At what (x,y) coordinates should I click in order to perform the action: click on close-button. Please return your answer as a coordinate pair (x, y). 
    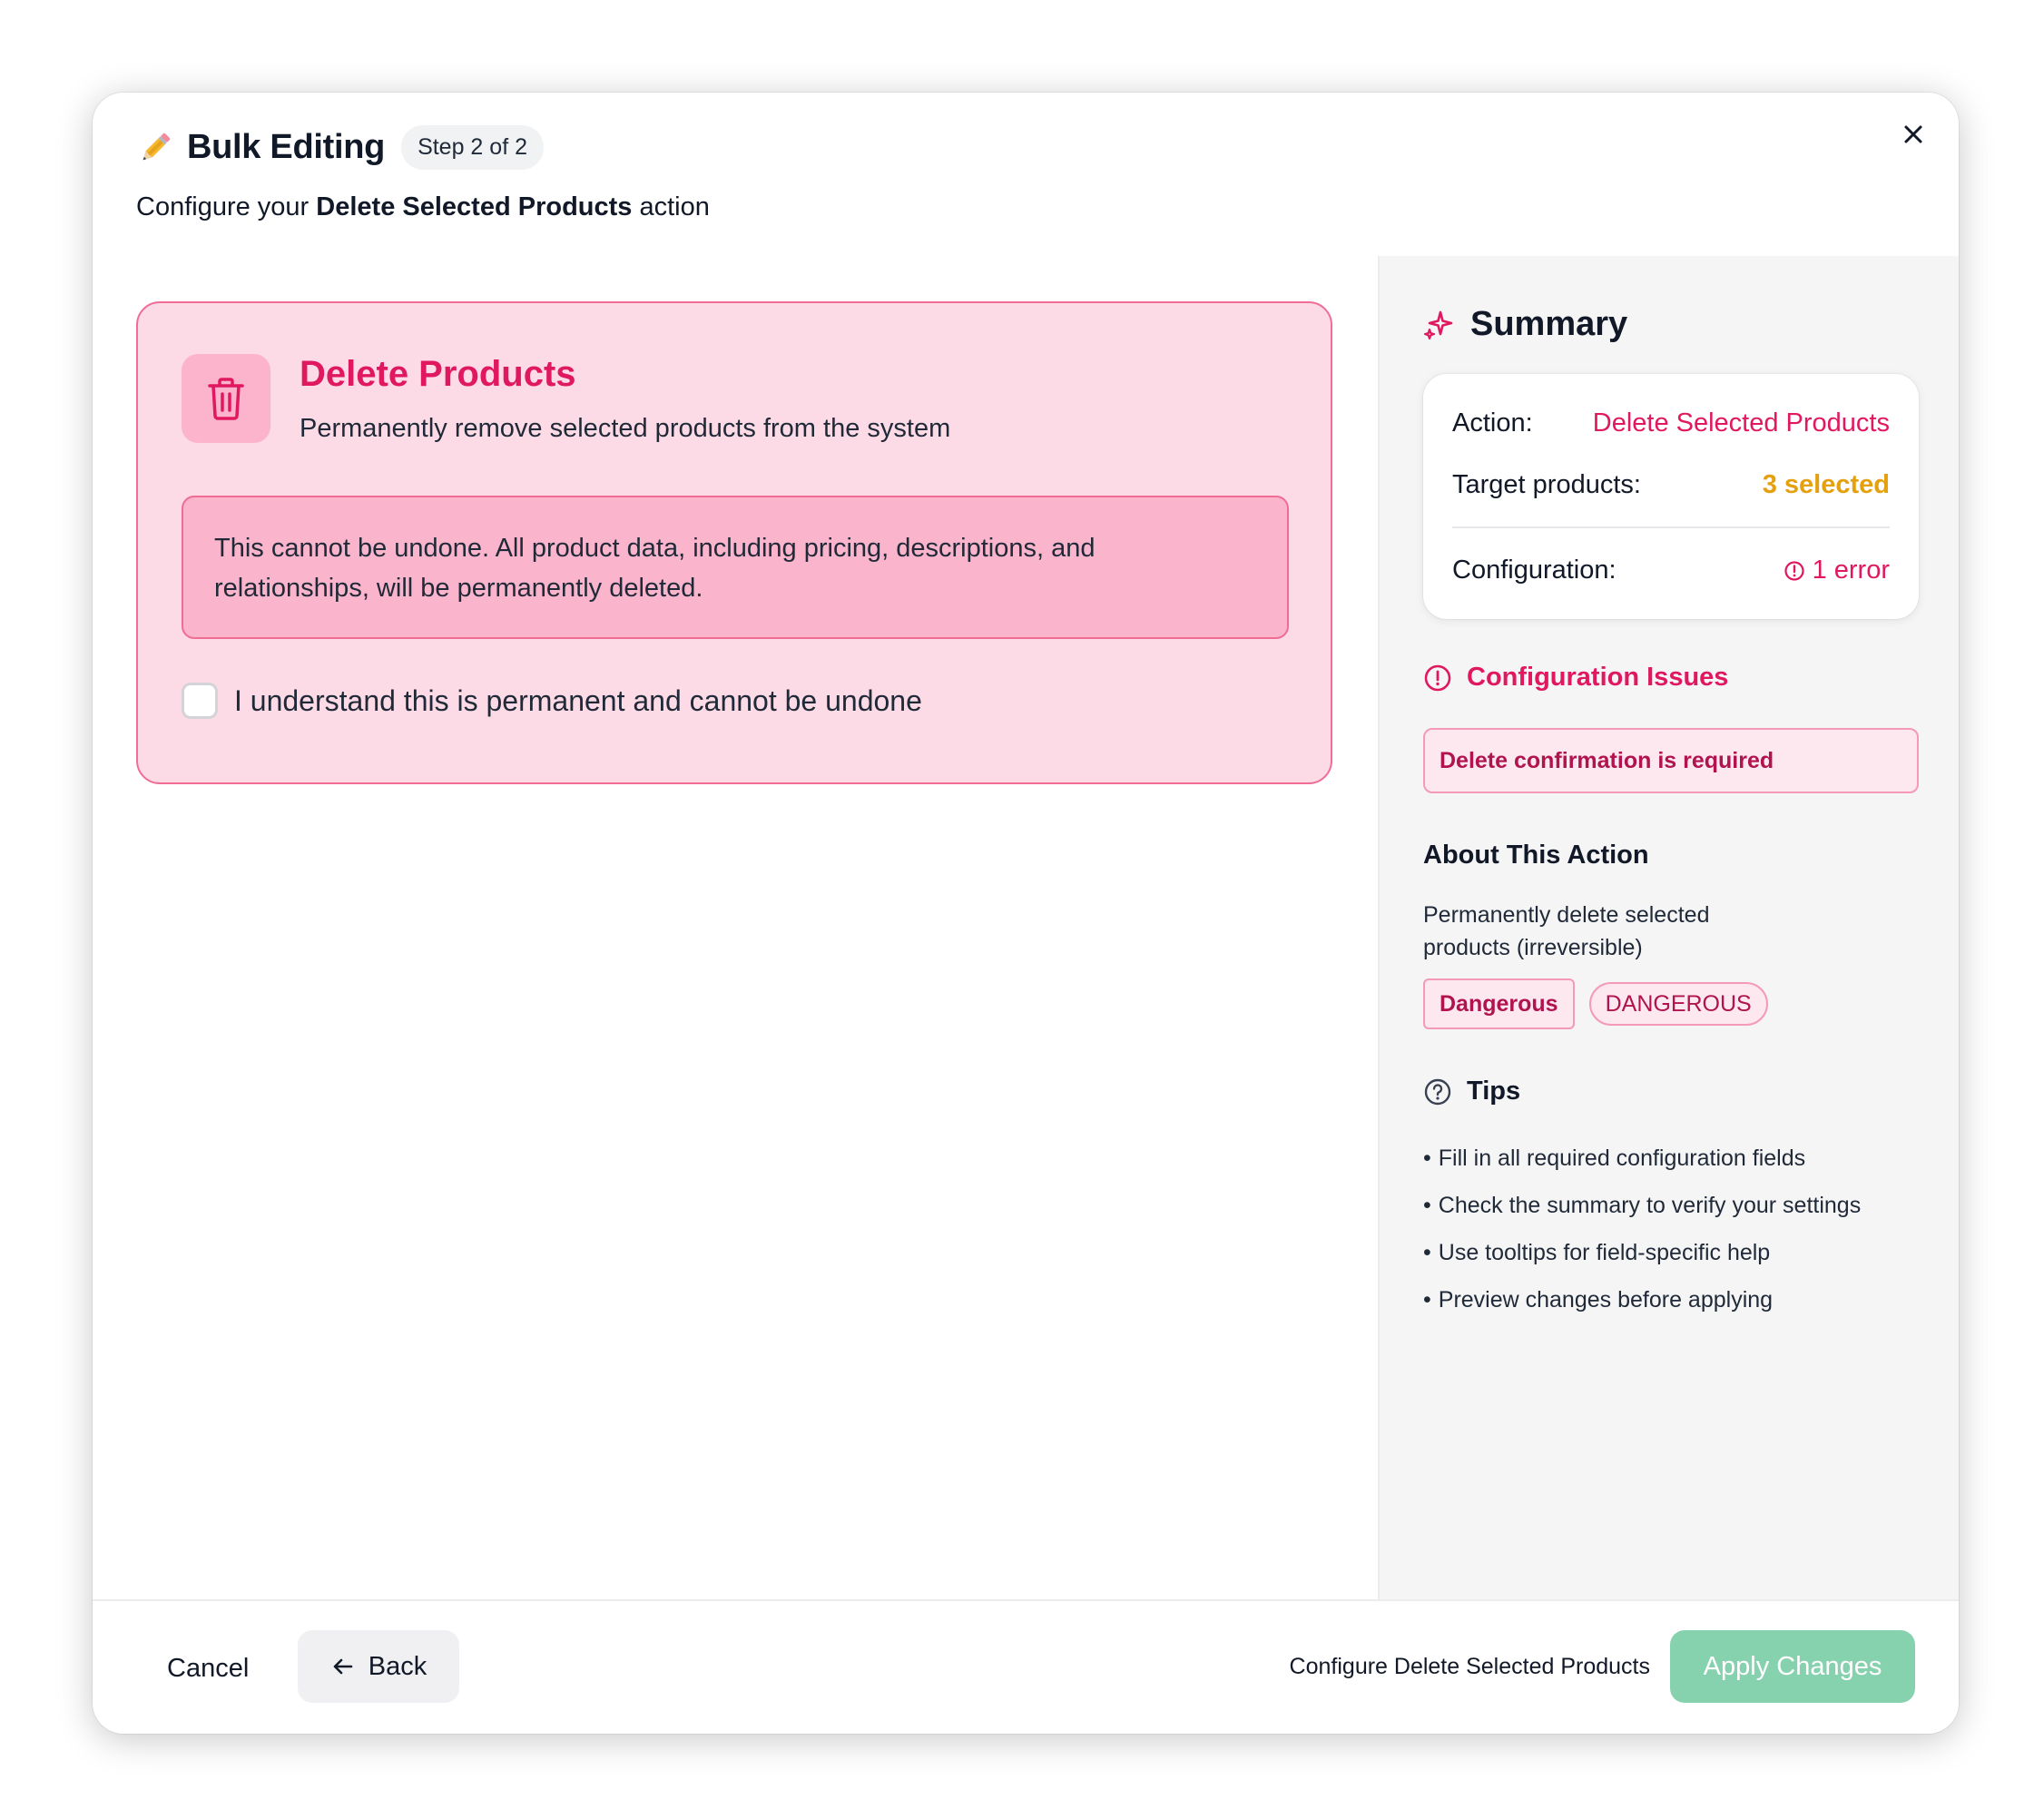
    Looking at the image, I should click on (1913, 134).